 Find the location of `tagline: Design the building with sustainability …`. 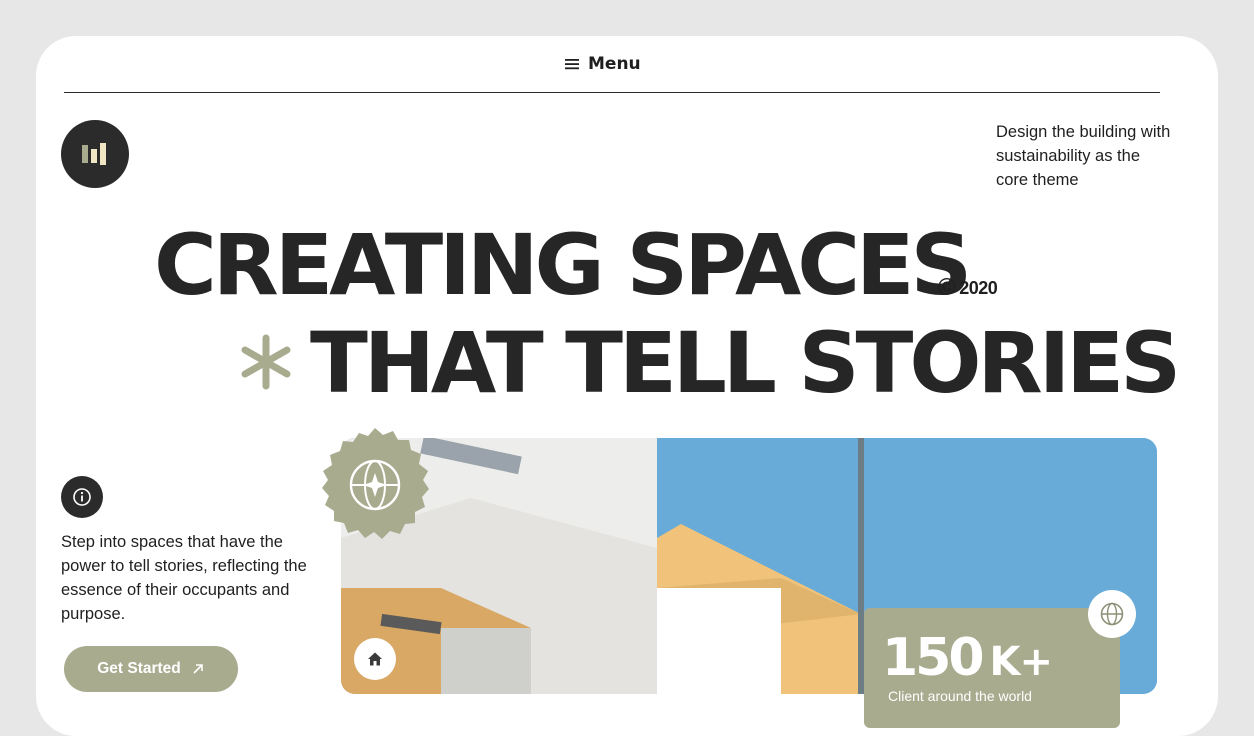

tagline: Design the building with sustainability … is located at coordinates (1083, 156).